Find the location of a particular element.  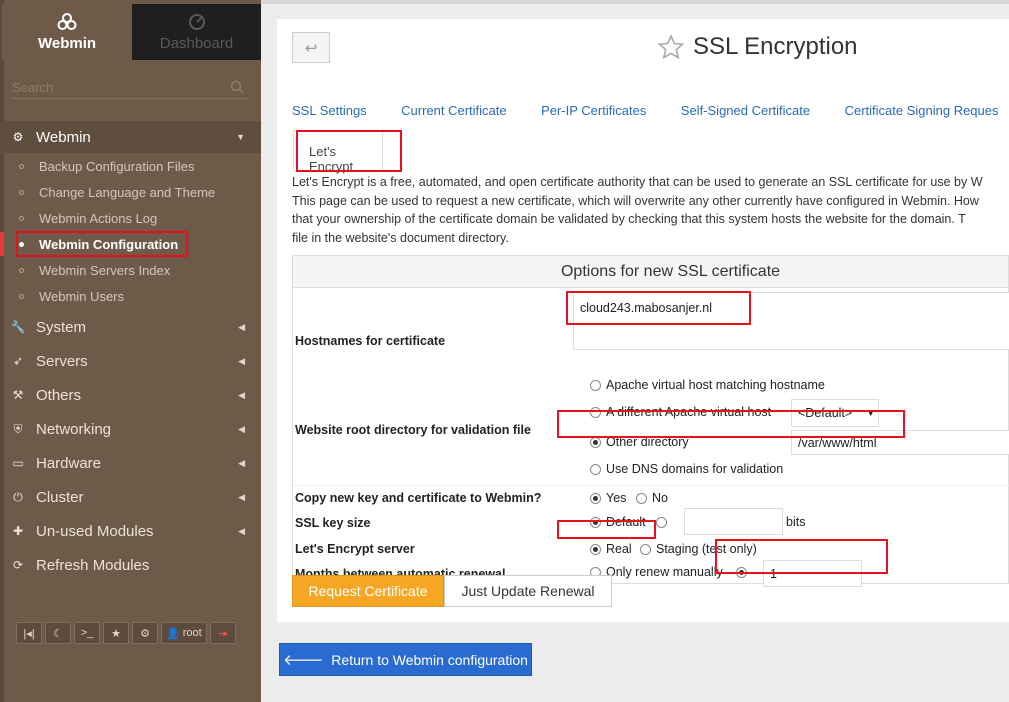

sidebar-section-label: Un-used Modules is located at coordinates (95, 531).